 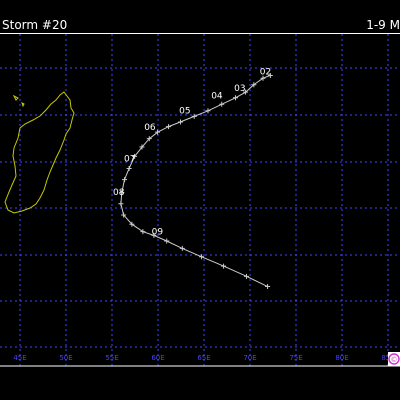 What do you see at coordinates (129, 160) in the screenshot?
I see `day-label-07: 07` at bounding box center [129, 160].